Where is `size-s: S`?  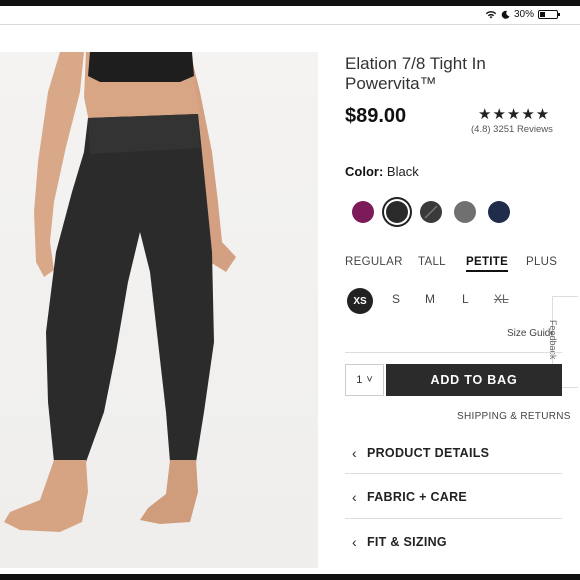
size-s: S is located at coordinates (396, 299).